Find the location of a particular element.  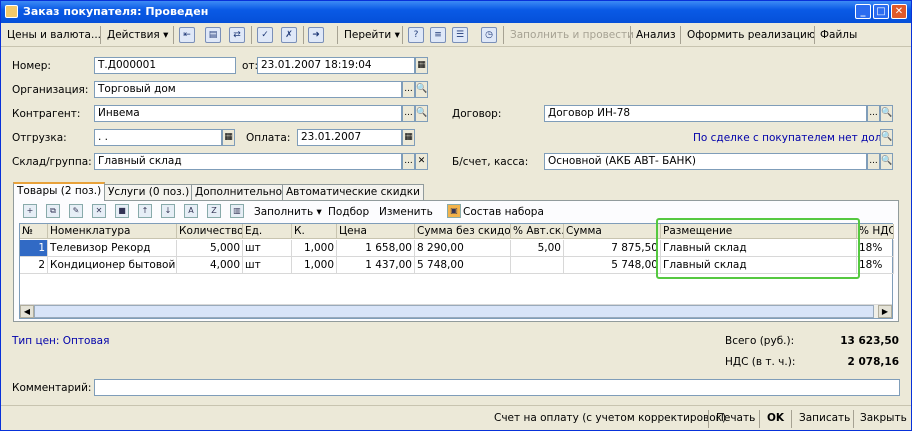

close-button: Закрыть is located at coordinates (883, 418).